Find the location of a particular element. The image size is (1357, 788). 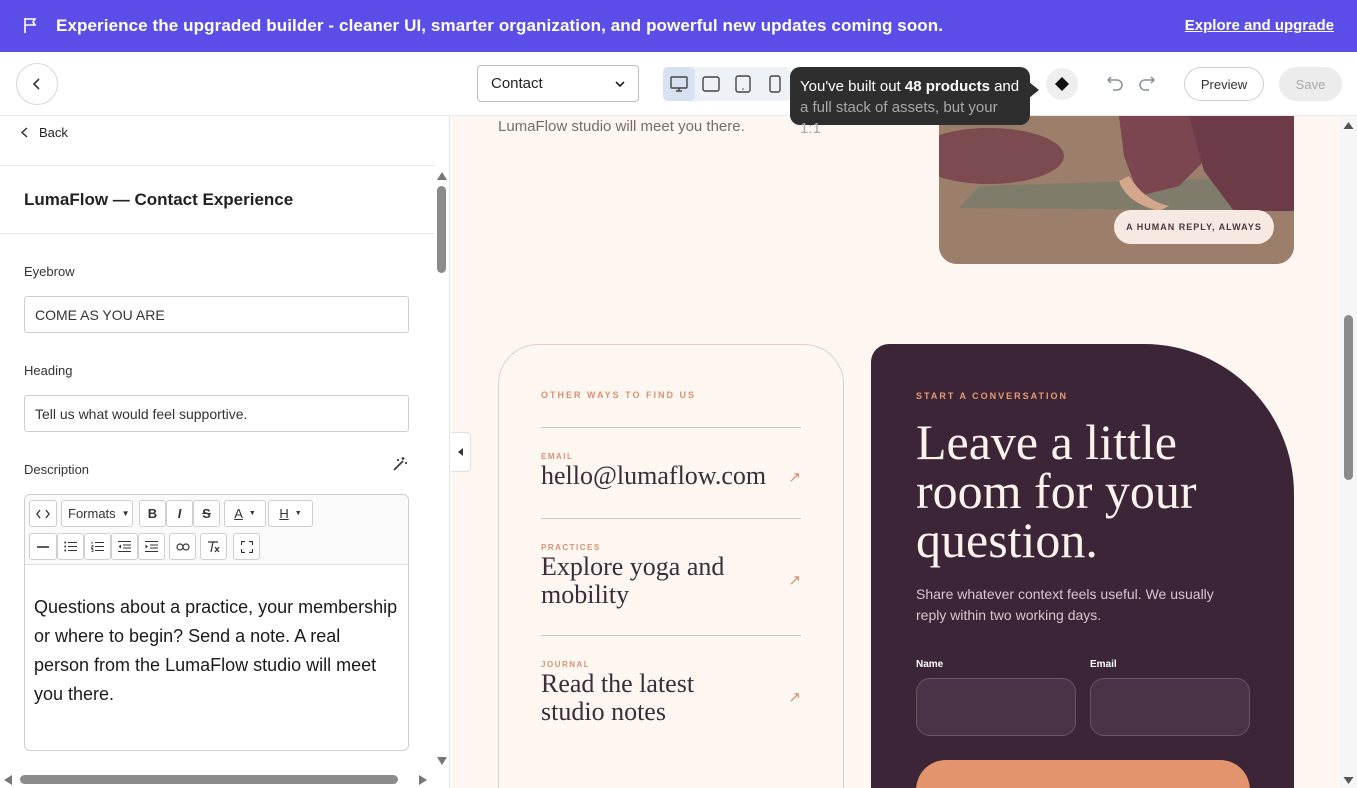

link-icon is located at coordinates (182, 546).